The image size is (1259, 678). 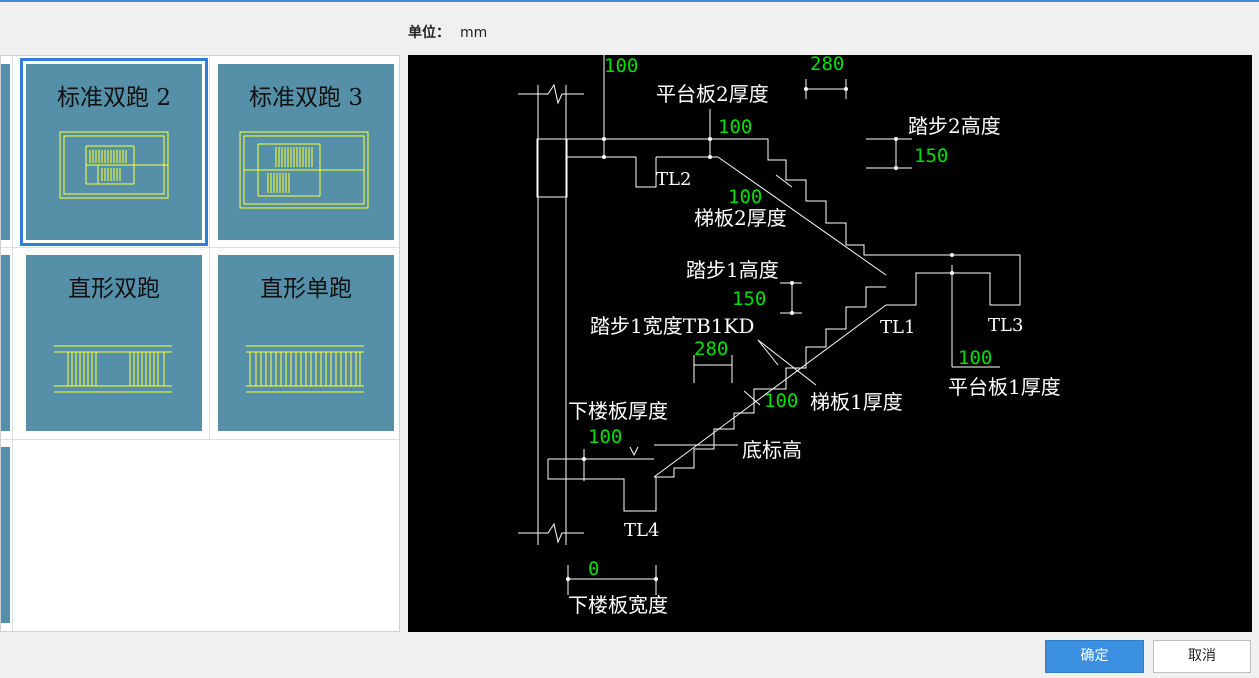 What do you see at coordinates (673, 179) in the screenshot?
I see `label-tl2: TL2` at bounding box center [673, 179].